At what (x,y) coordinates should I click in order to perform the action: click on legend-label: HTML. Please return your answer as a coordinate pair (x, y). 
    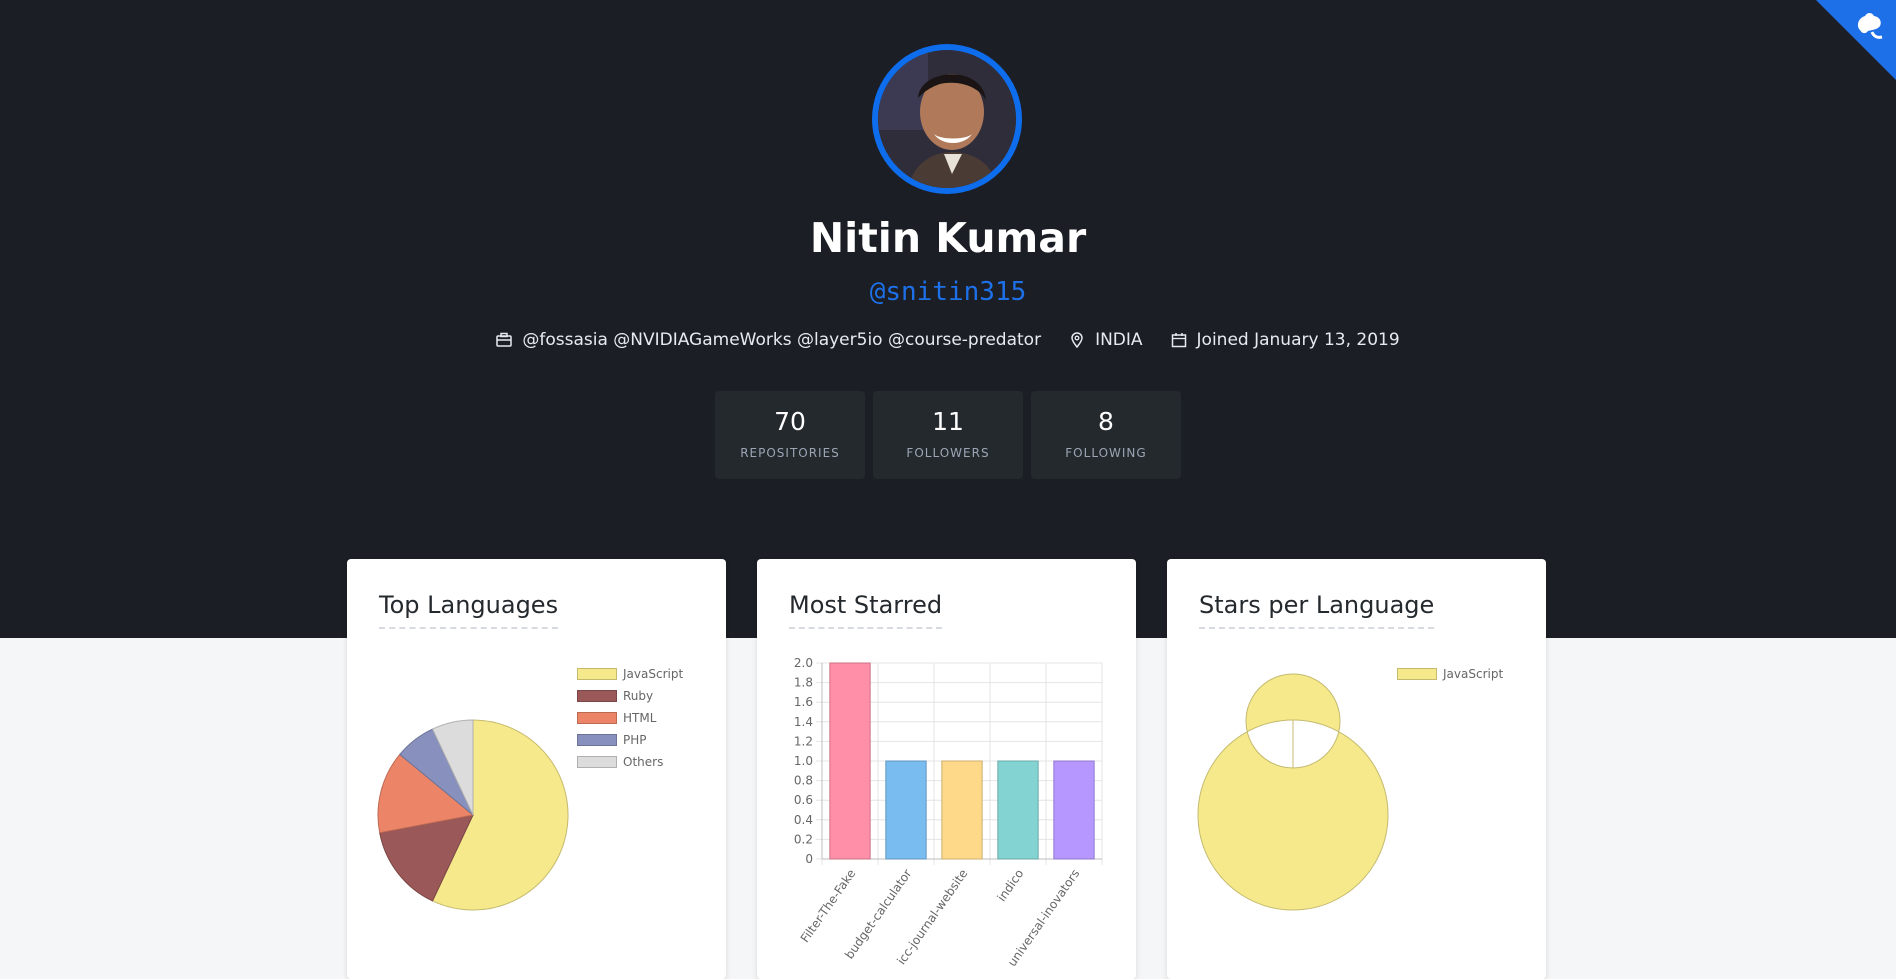
    Looking at the image, I should click on (640, 718).